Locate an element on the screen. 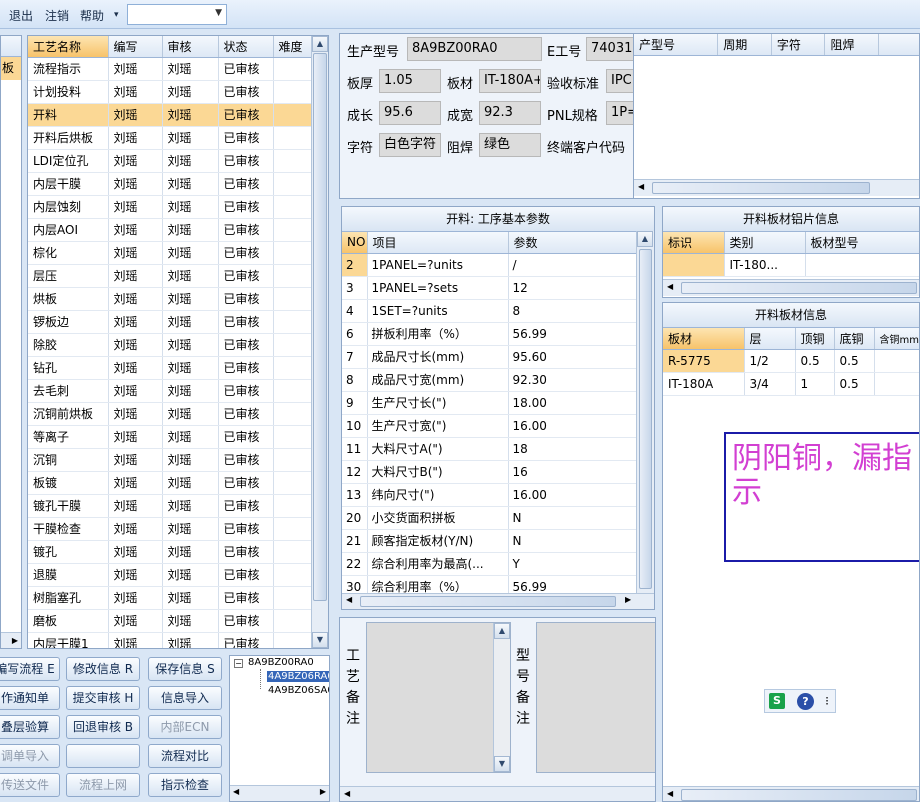 This screenshot has width=920, height=802. table-row: 退膜 刘瑶 刘瑶 已审核 is located at coordinates (170, 575).